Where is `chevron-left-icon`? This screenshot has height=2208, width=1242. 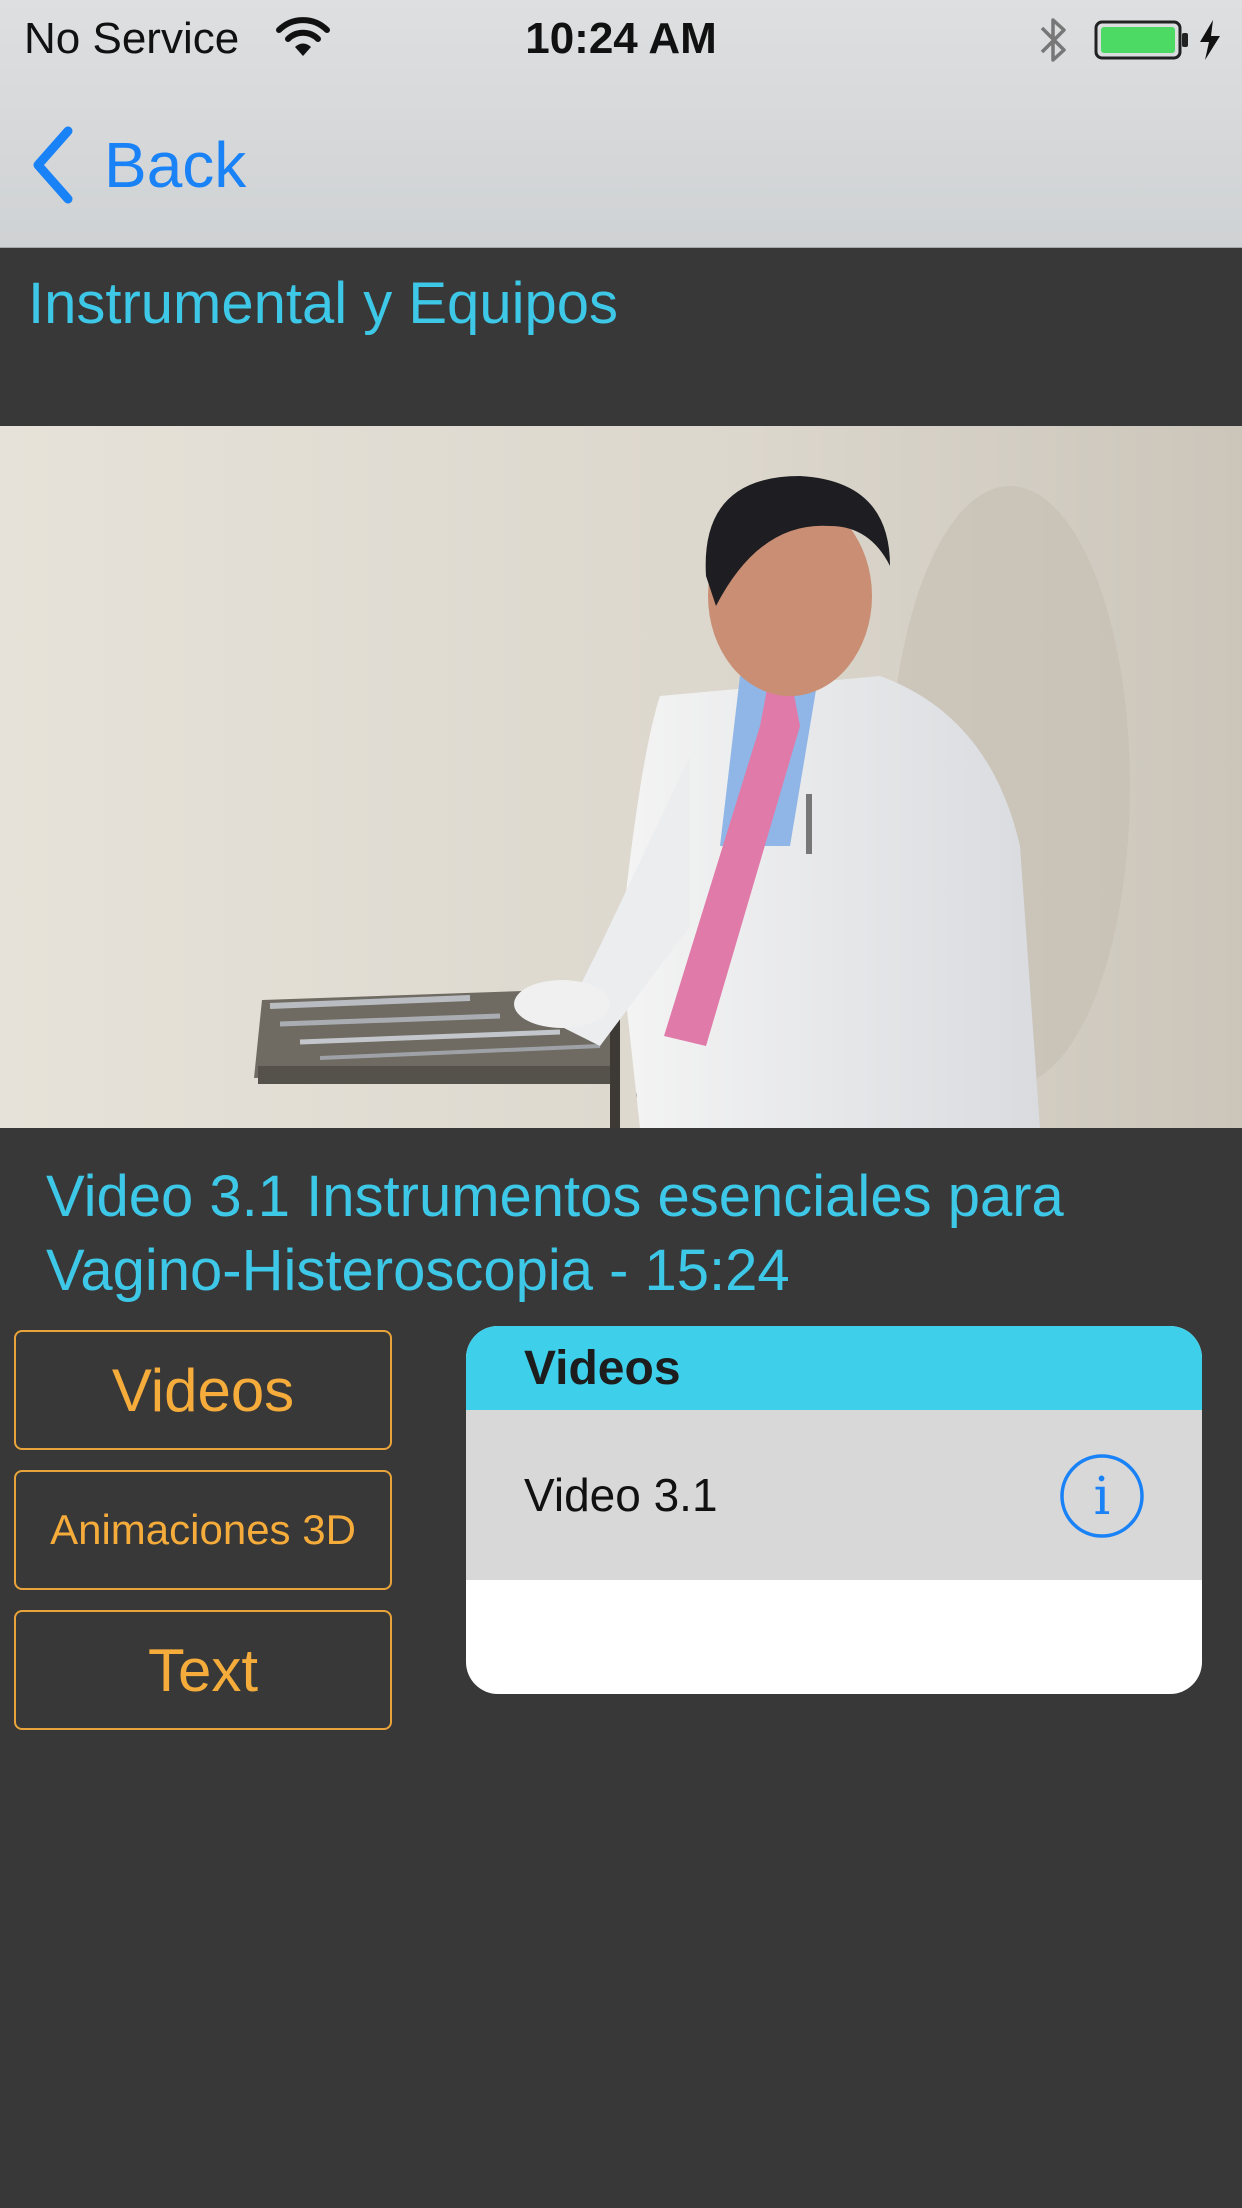
chevron-left-icon is located at coordinates (53, 165).